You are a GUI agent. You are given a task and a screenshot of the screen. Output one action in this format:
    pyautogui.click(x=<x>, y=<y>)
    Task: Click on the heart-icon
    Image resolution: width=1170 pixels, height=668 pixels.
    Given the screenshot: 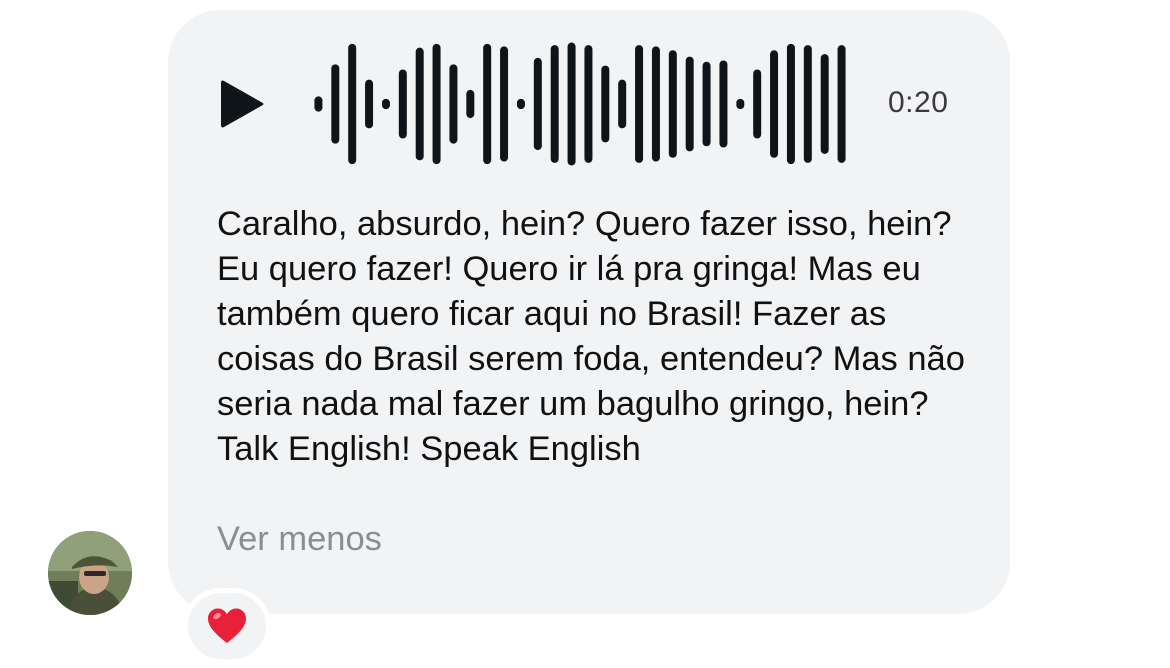 What is the action you would take?
    pyautogui.click(x=227, y=625)
    